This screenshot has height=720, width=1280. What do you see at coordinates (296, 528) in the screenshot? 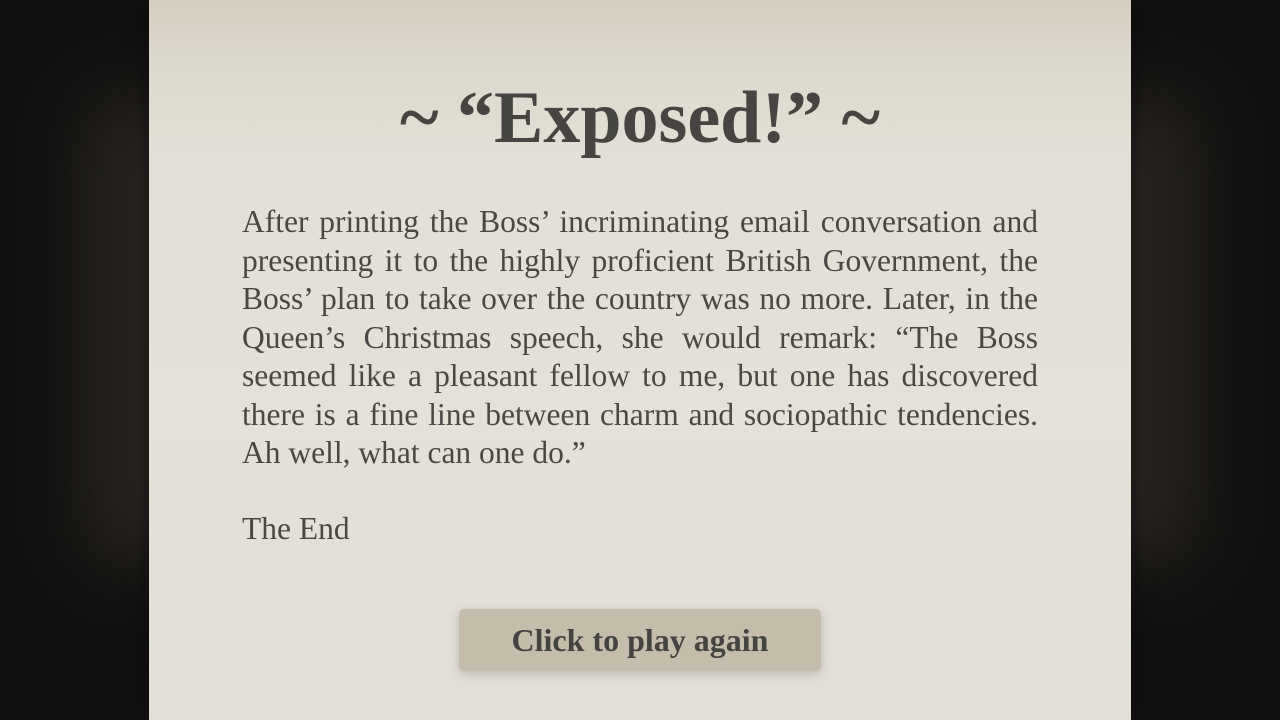
I see `the-end-label: The End` at bounding box center [296, 528].